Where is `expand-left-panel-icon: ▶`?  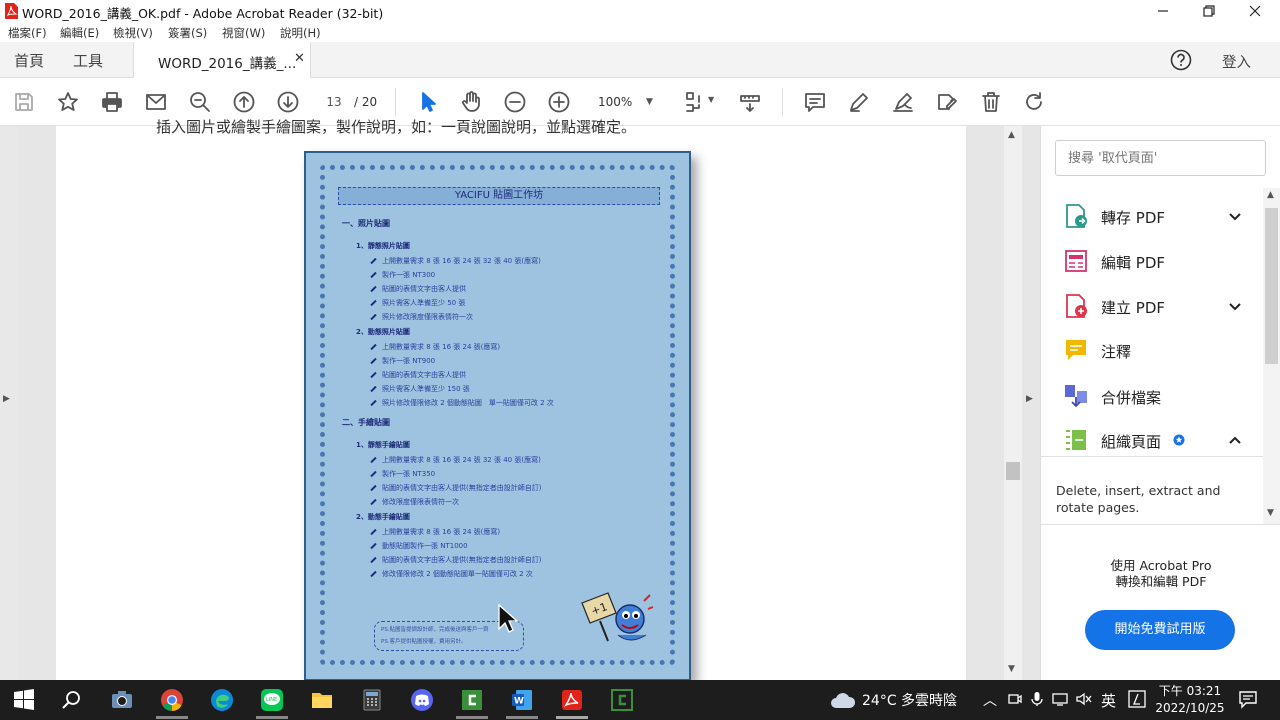
expand-left-panel-icon: ▶ is located at coordinates (6, 399).